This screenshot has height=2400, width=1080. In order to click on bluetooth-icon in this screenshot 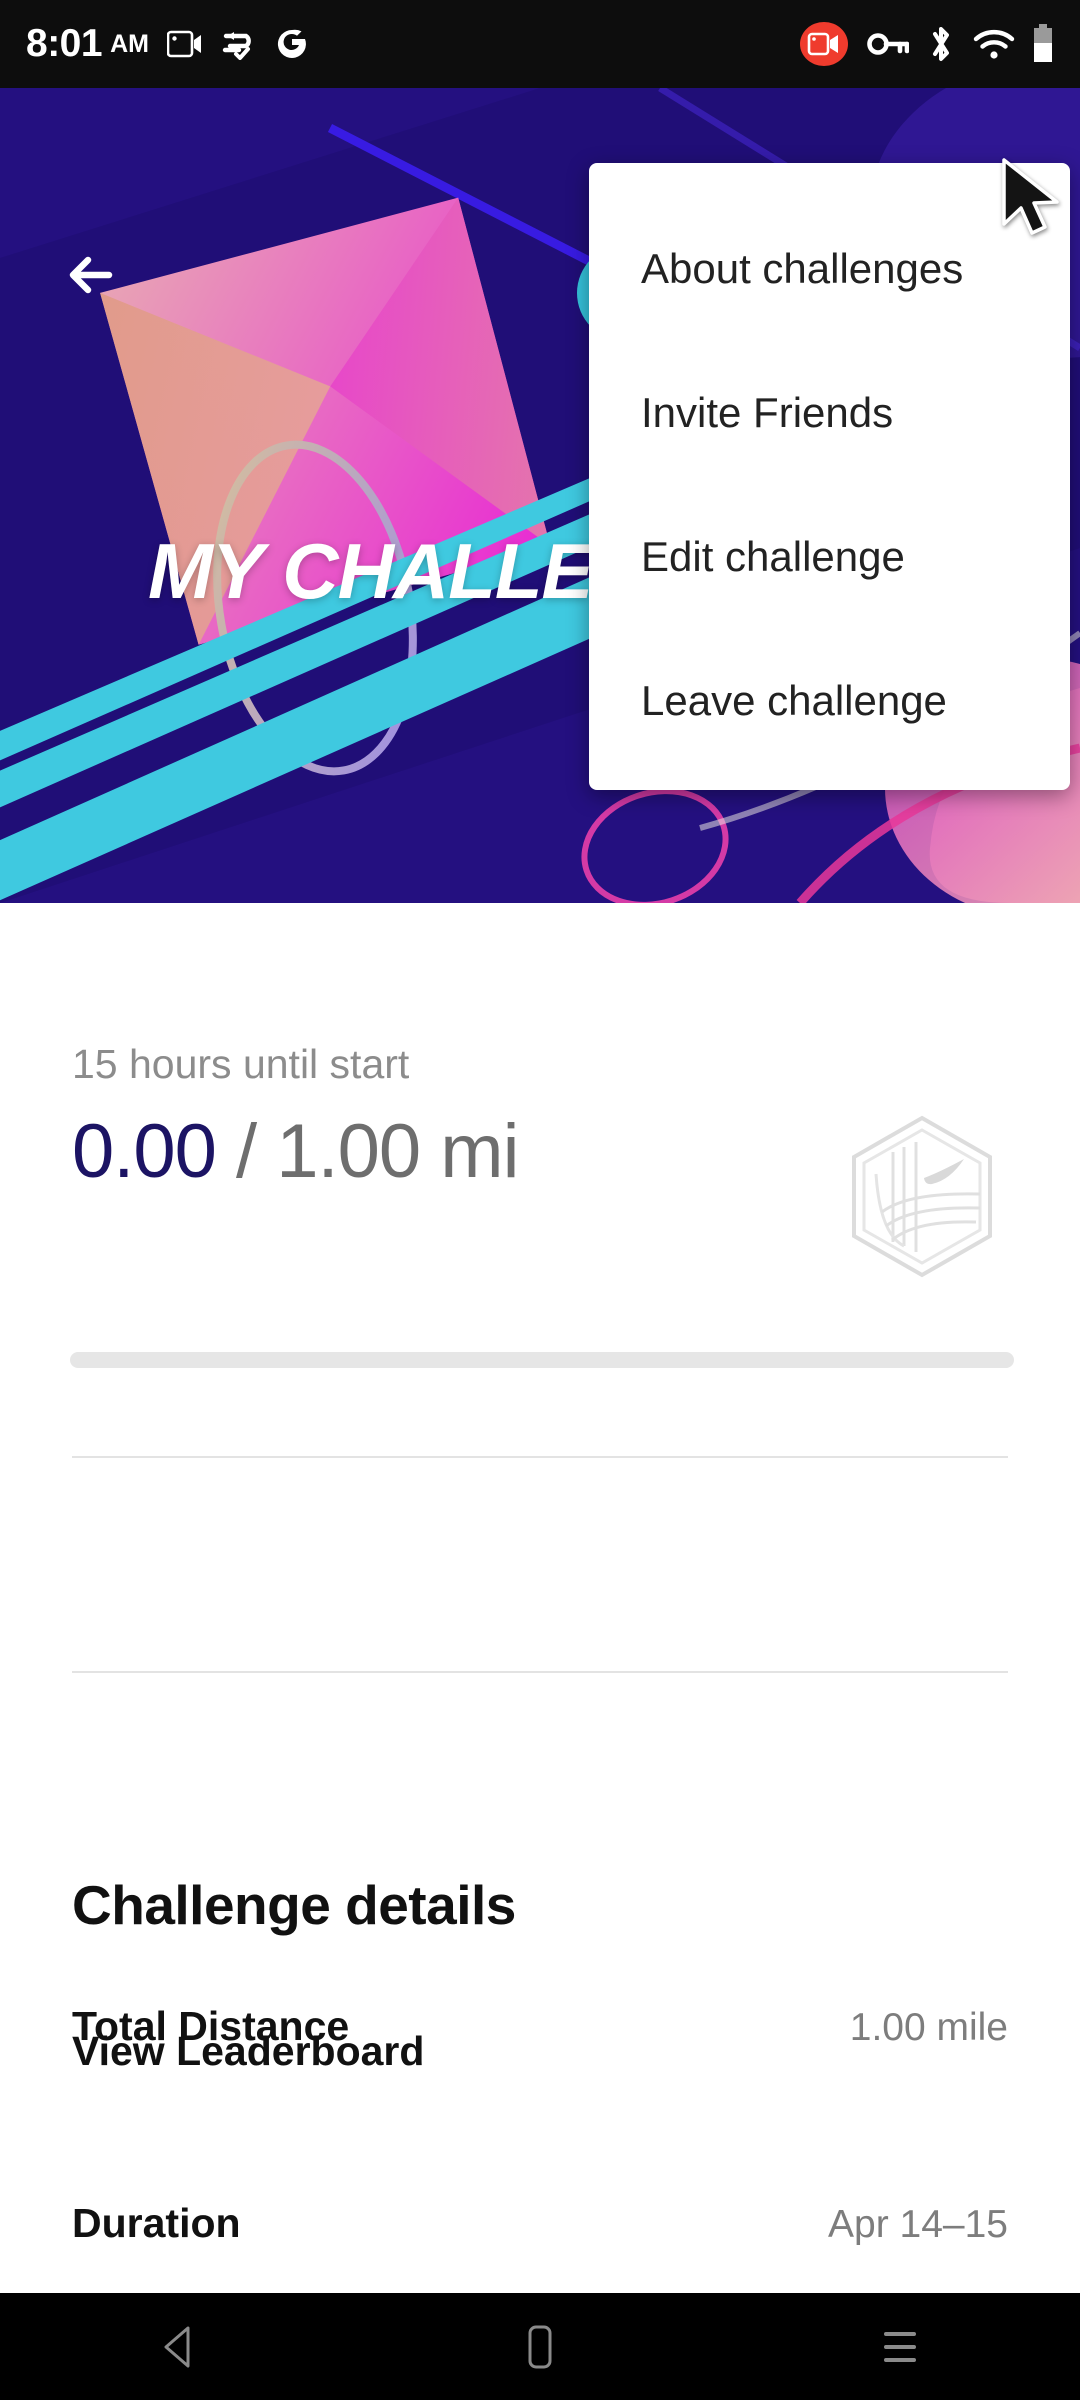, I will do `click(941, 44)`.